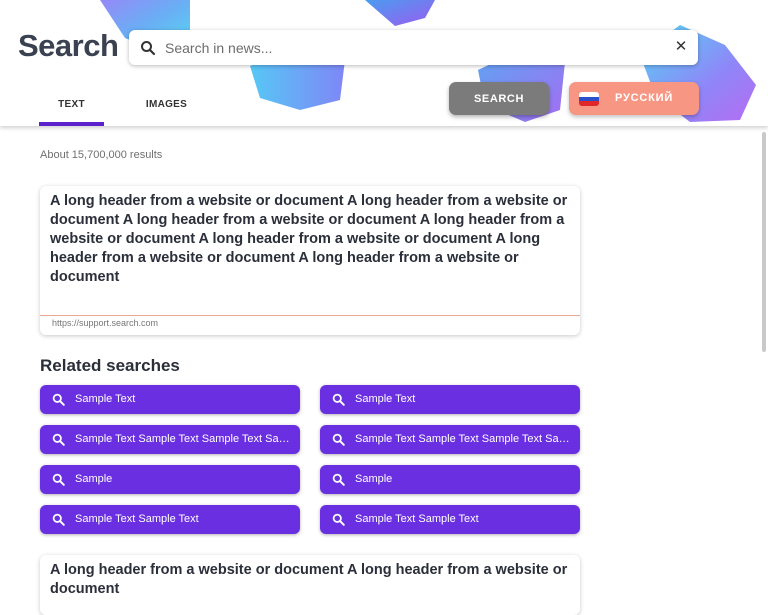  What do you see at coordinates (71, 104) in the screenshot?
I see `tab-label: TEXT` at bounding box center [71, 104].